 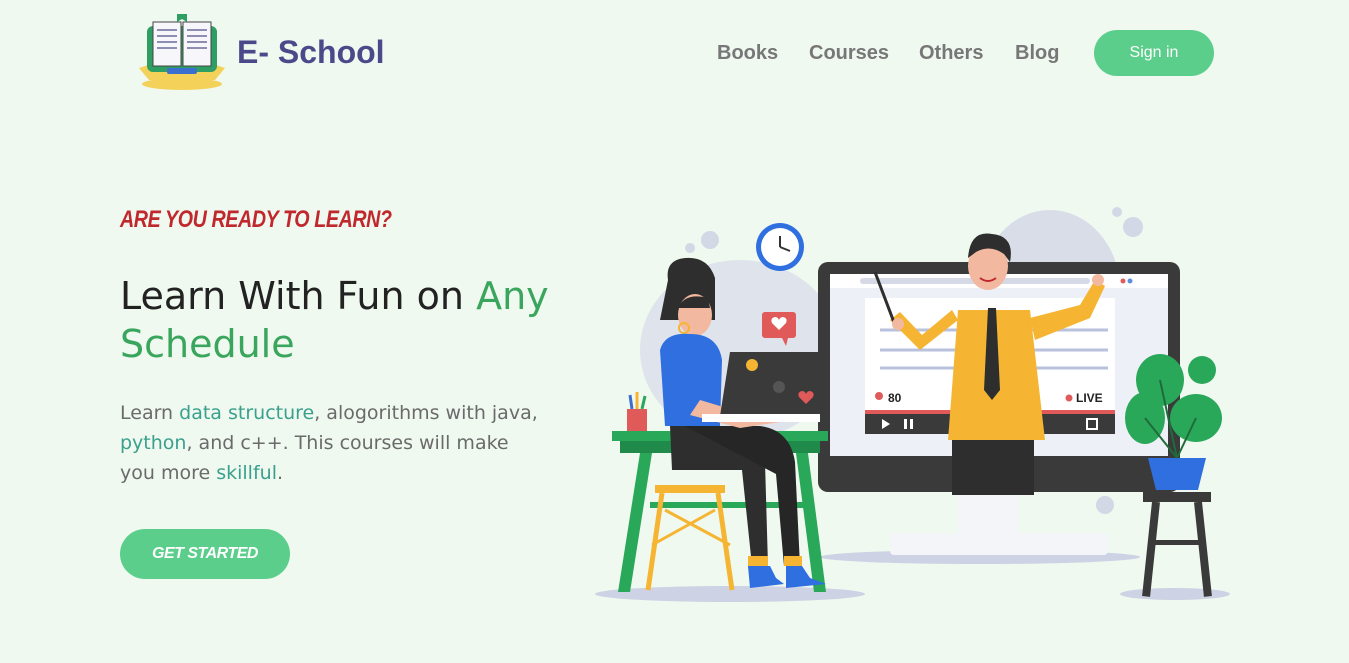 I want to click on brand-name: E- School, so click(x=311, y=52).